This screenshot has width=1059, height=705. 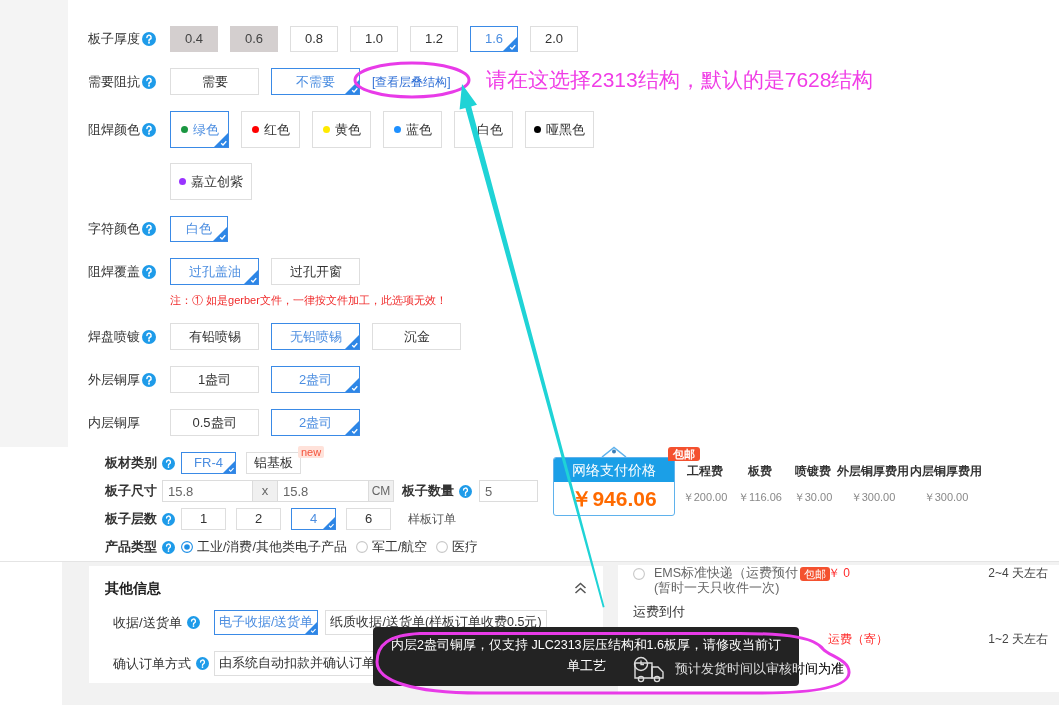 I want to click on section-title: 其他信息, so click(x=133, y=588).